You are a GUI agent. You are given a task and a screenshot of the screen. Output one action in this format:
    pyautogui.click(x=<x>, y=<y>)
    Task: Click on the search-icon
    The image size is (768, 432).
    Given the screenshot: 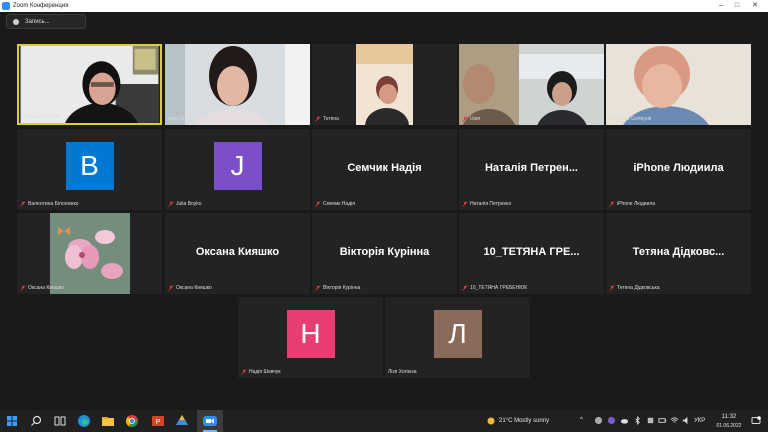 What is the action you would take?
    pyautogui.click(x=36, y=421)
    